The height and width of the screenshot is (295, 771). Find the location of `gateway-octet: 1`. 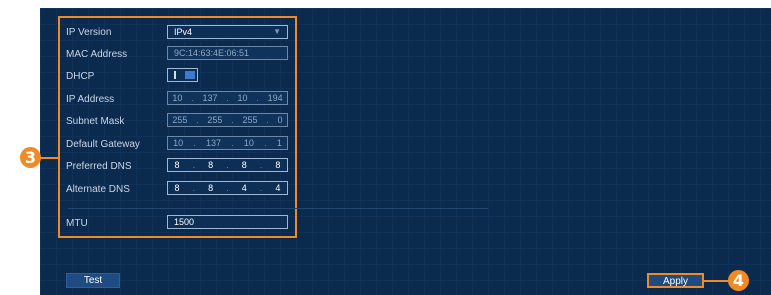

gateway-octet: 1 is located at coordinates (279, 143).